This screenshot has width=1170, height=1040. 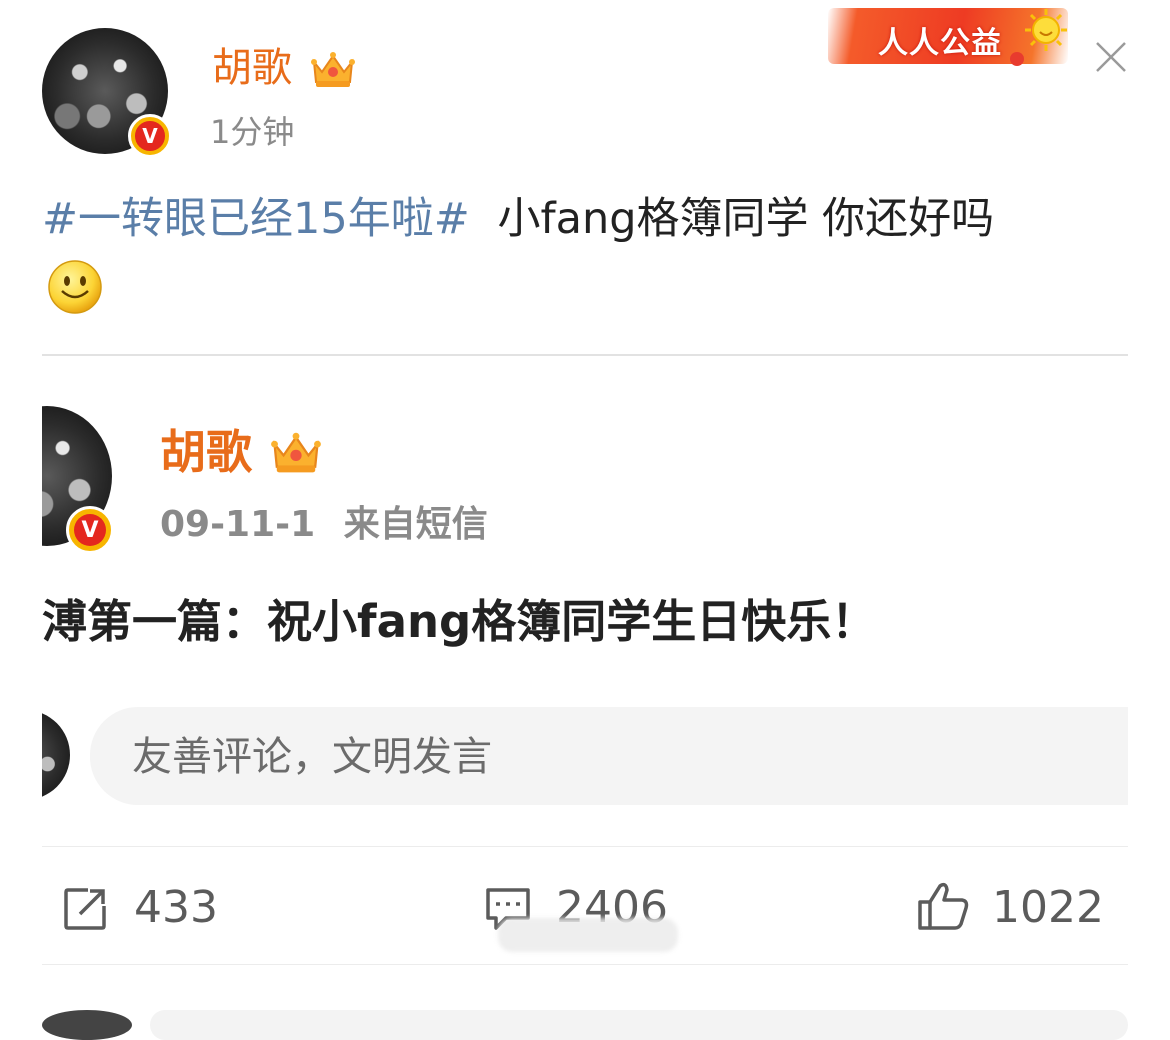 I want to click on crown-icon, so click(x=333, y=69).